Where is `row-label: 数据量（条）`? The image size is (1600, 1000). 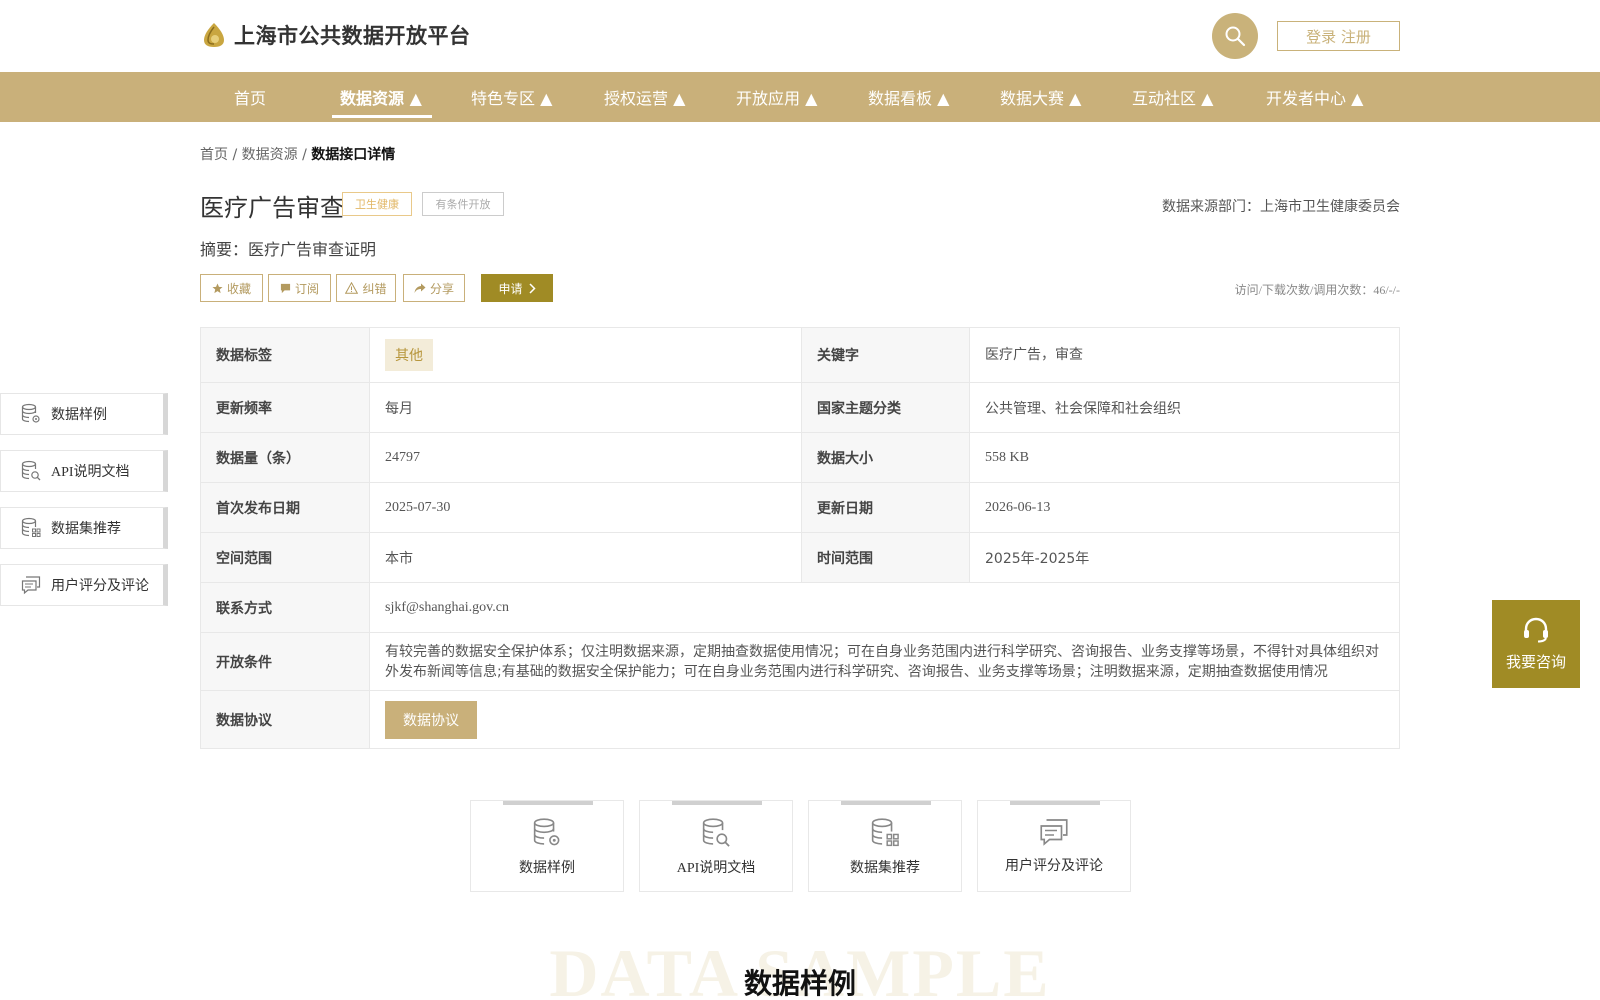
row-label: 数据量（条） is located at coordinates (285, 457).